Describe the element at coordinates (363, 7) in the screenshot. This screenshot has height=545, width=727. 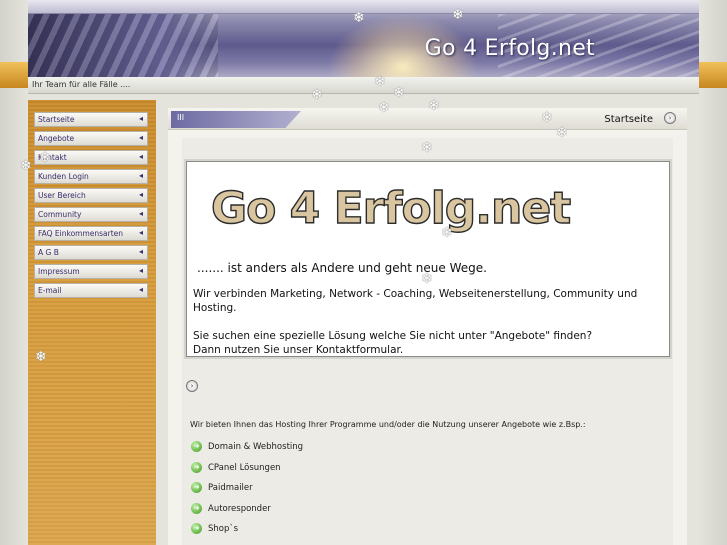
I see `banner-top-strip` at that location.